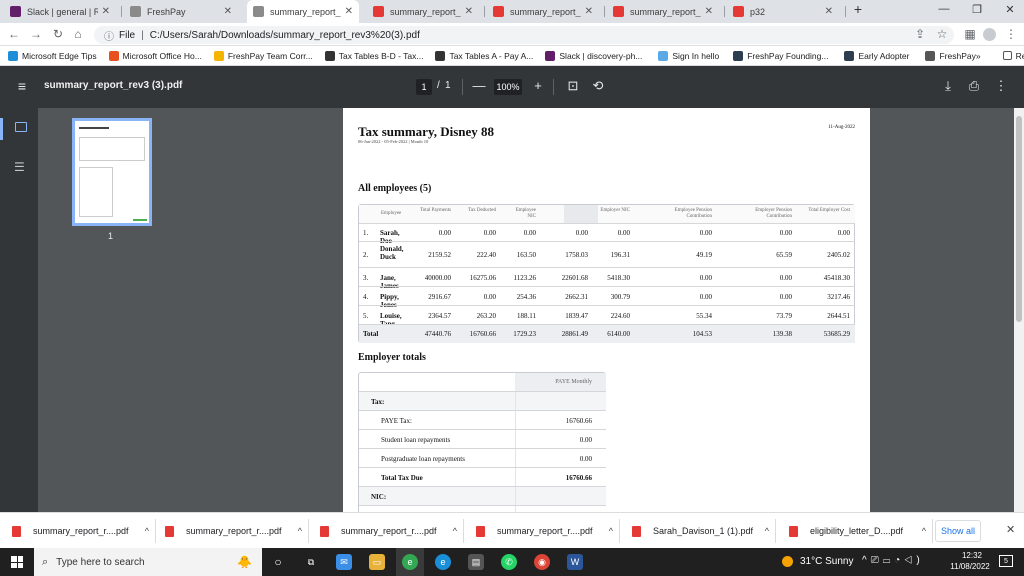  Describe the element at coordinates (978, 56) in the screenshot. I see `bookmarks-more-icon: »` at that location.